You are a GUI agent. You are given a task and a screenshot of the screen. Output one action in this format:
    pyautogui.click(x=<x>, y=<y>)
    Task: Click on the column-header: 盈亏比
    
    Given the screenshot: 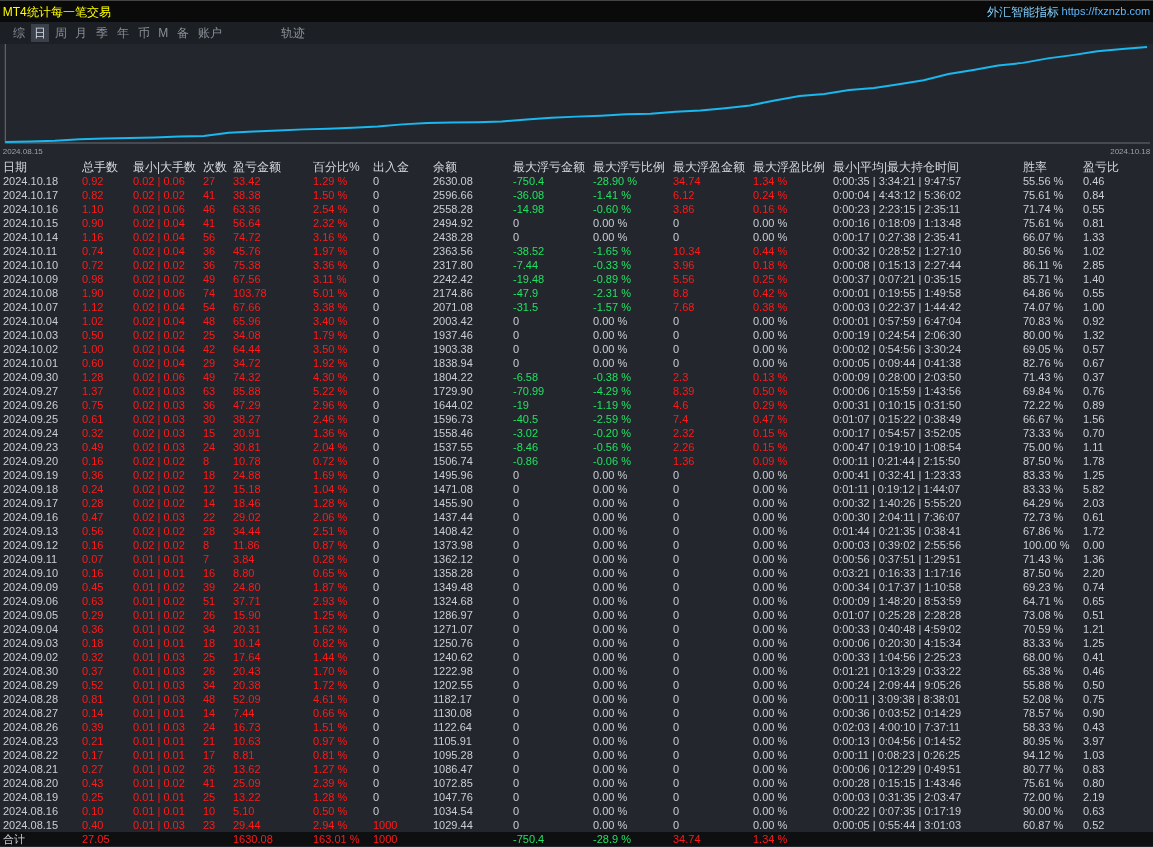 What is the action you would take?
    pyautogui.click(x=1101, y=167)
    